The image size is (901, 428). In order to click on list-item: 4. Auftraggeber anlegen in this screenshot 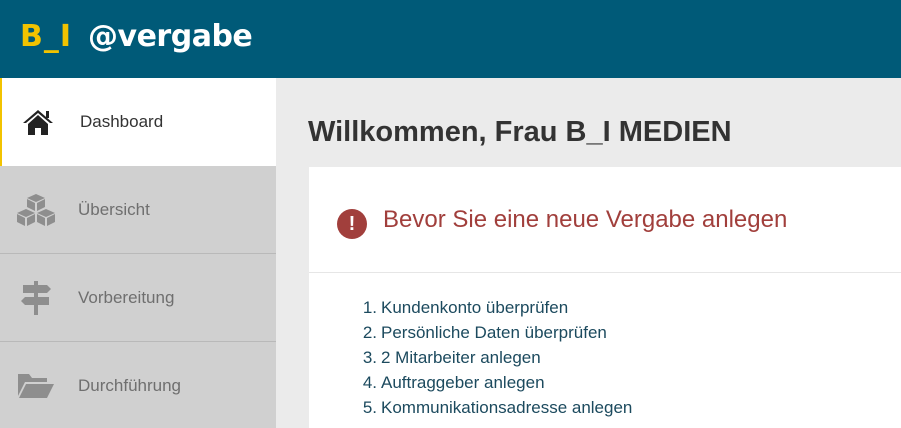, I will do `click(495, 382)`.